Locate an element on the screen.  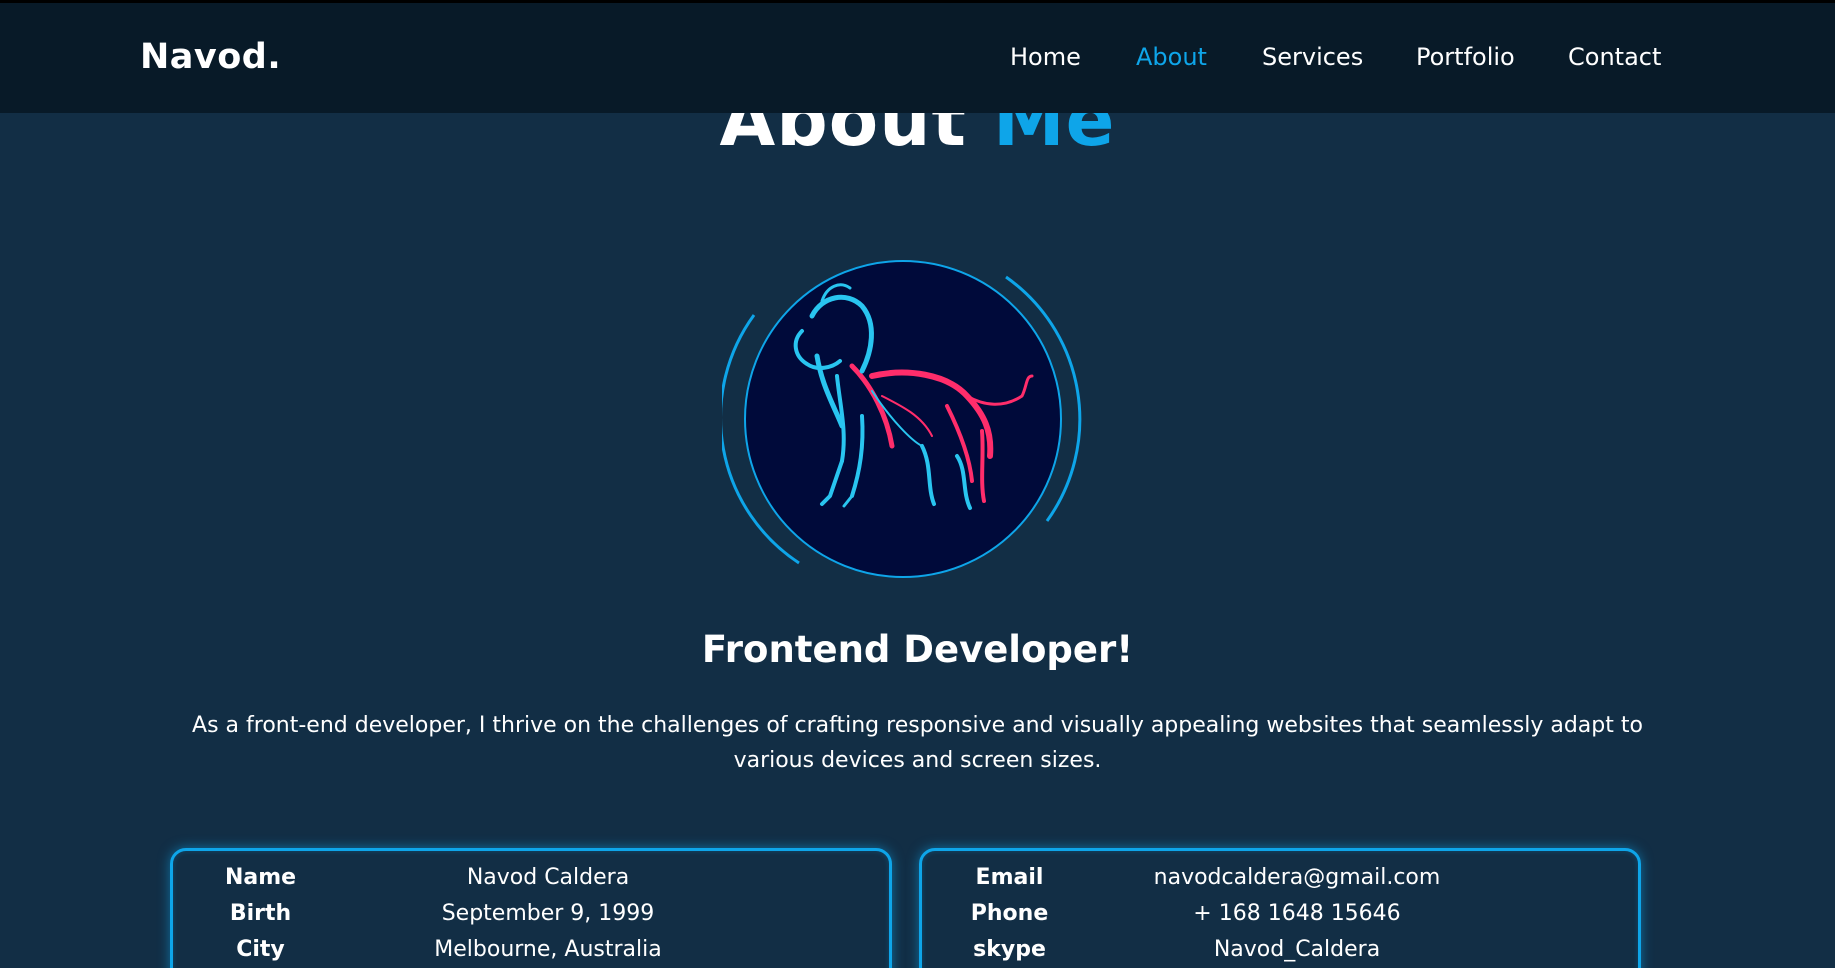
role-title: Frontend Developer! is located at coordinates (917, 649).